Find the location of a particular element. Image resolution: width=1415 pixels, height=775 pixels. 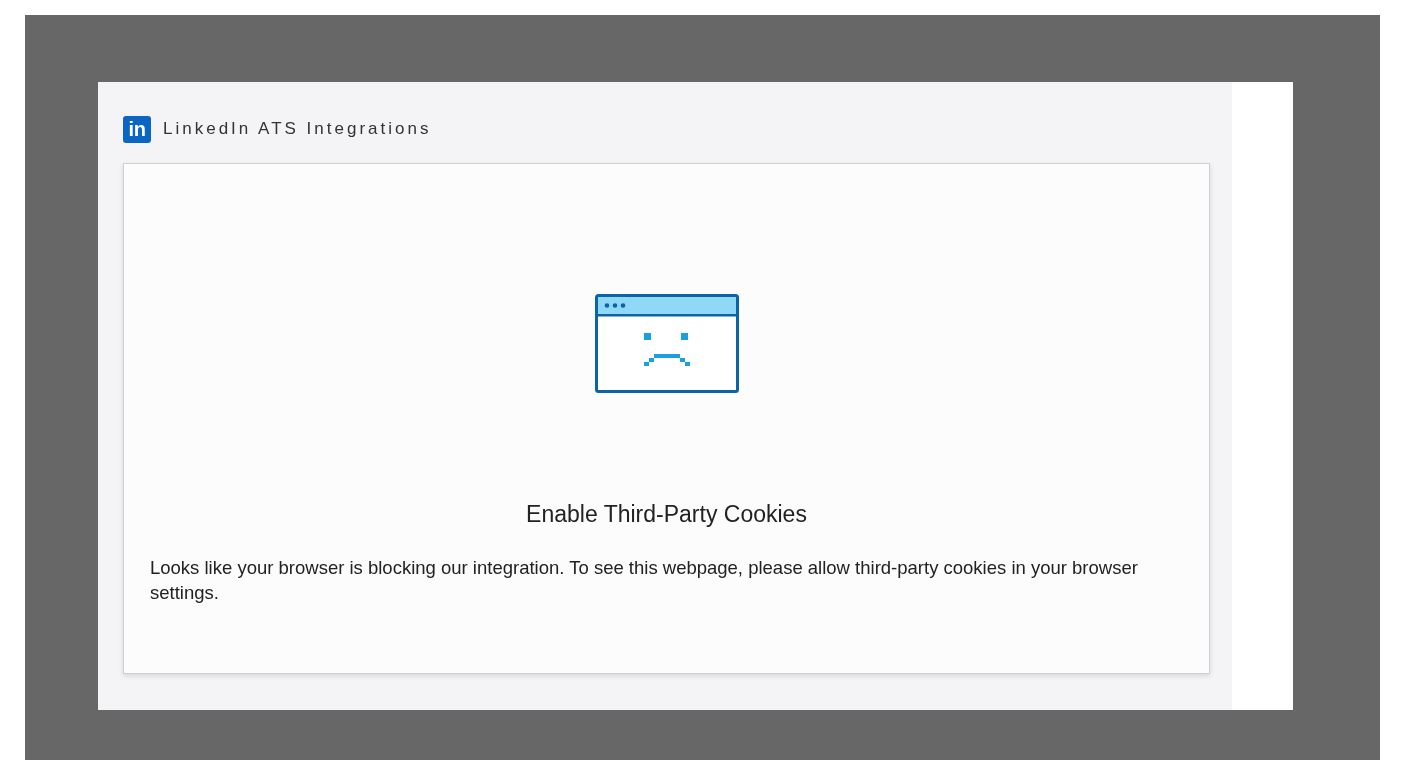

message-title: Enable Third-Party Cookies is located at coordinates (666, 514).